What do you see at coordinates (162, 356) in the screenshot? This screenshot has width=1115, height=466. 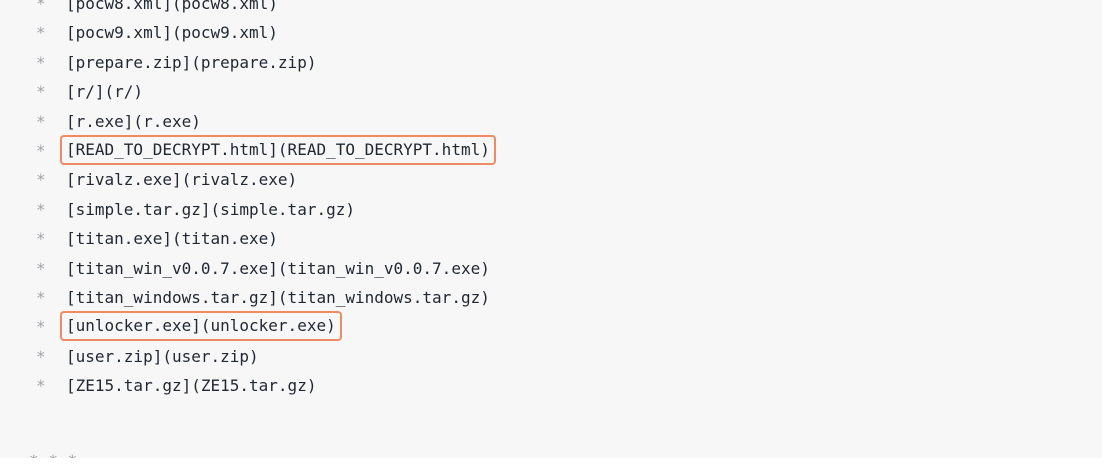 I see `file-link-text: [user.zip](user.zip)` at bounding box center [162, 356].